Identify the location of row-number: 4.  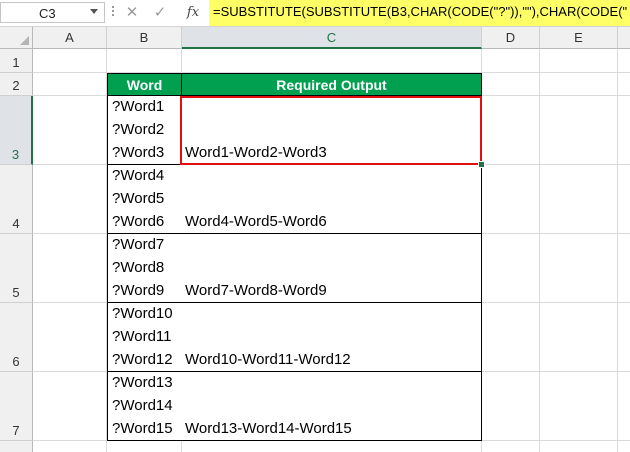
(16, 223).